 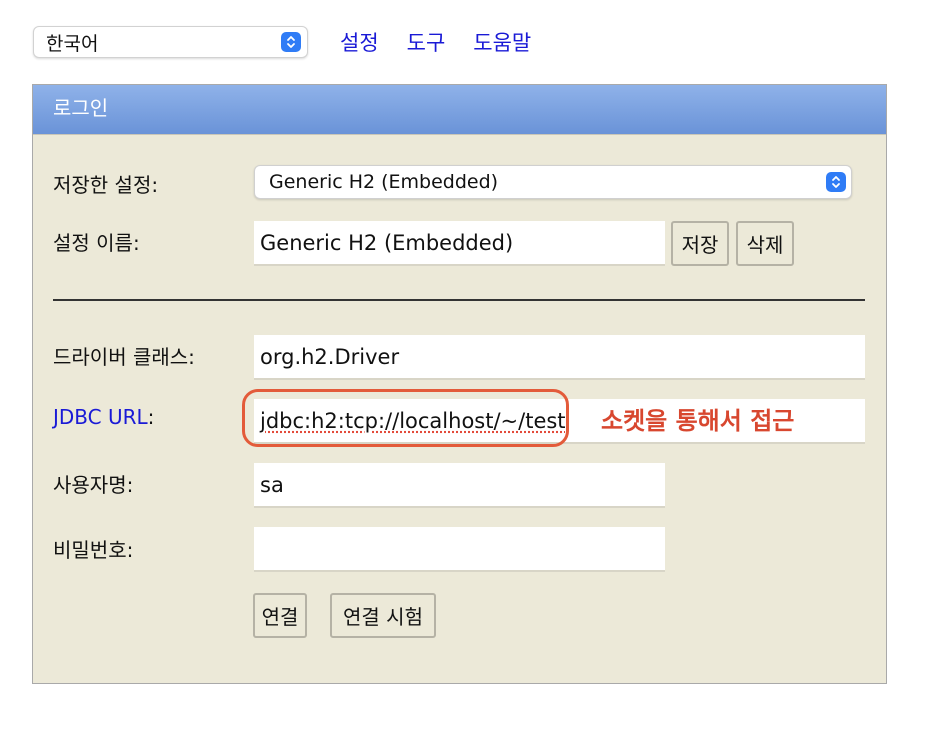 What do you see at coordinates (459, 243) in the screenshot?
I see `setting-name-input: Generic H2 (Embedded)` at bounding box center [459, 243].